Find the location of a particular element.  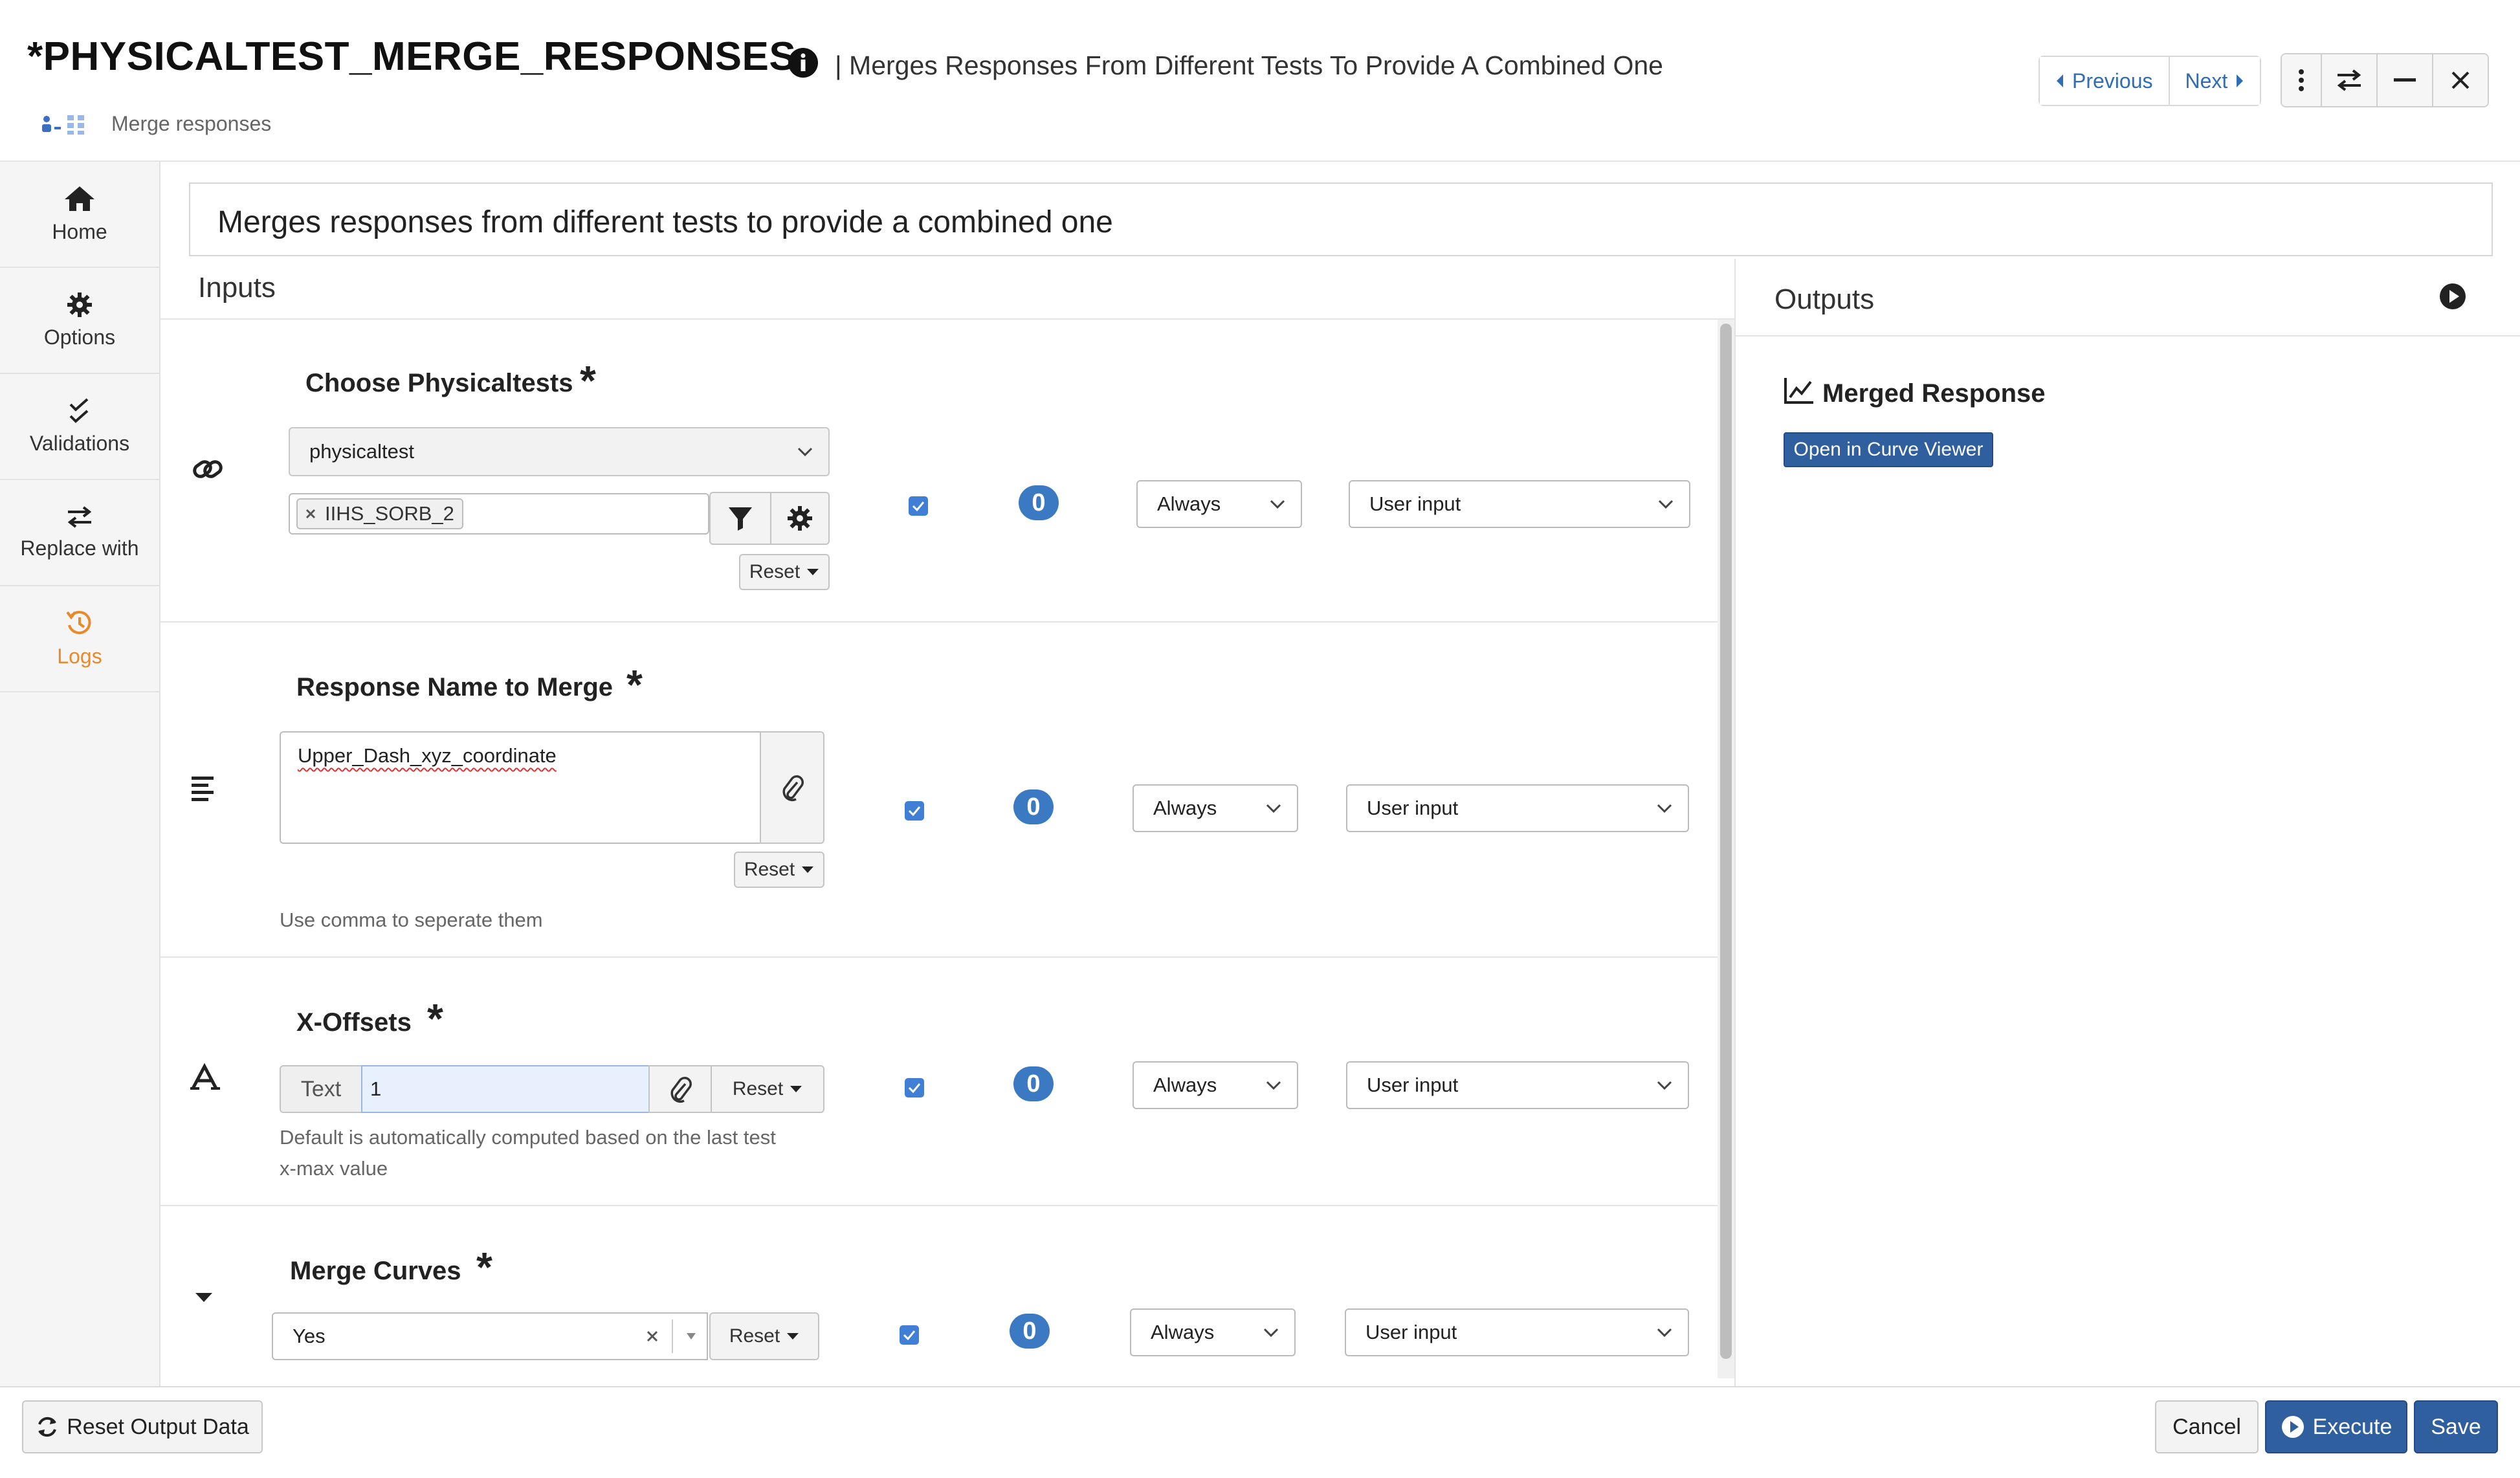

breadcrumb: Merge responses is located at coordinates (191, 124).